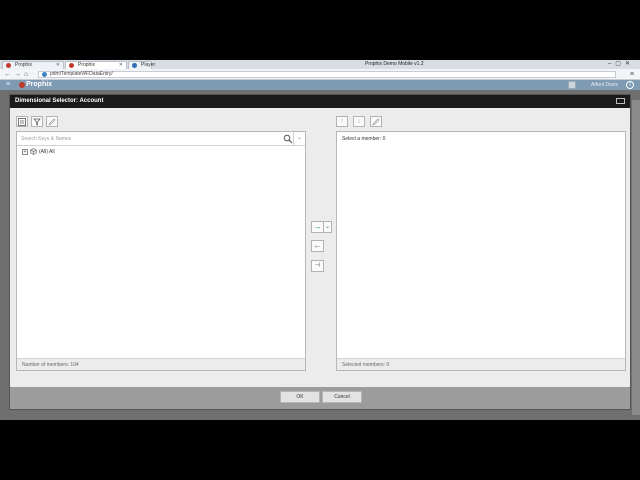 The image size is (640, 480). Describe the element at coordinates (342, 397) in the screenshot. I see `cancel-button: Cancel` at that location.